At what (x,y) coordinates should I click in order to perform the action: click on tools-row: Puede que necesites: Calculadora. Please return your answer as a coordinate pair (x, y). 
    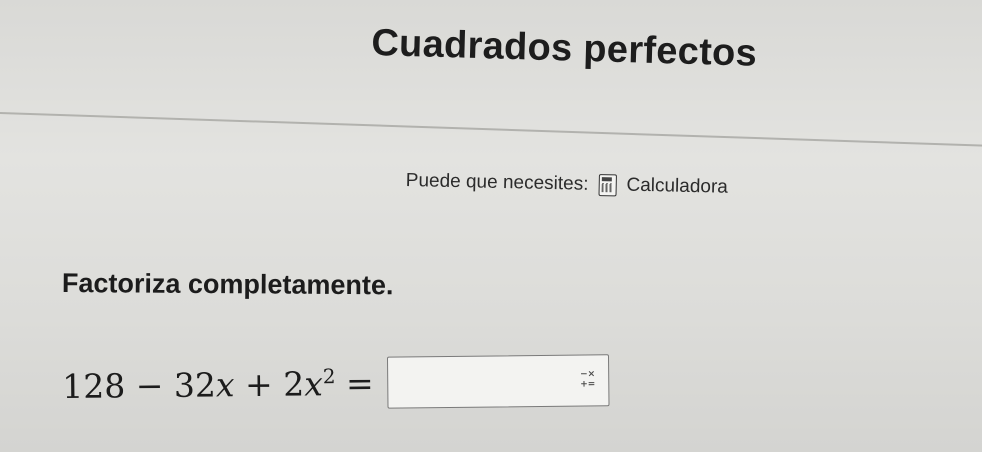
    Looking at the image, I should click on (567, 184).